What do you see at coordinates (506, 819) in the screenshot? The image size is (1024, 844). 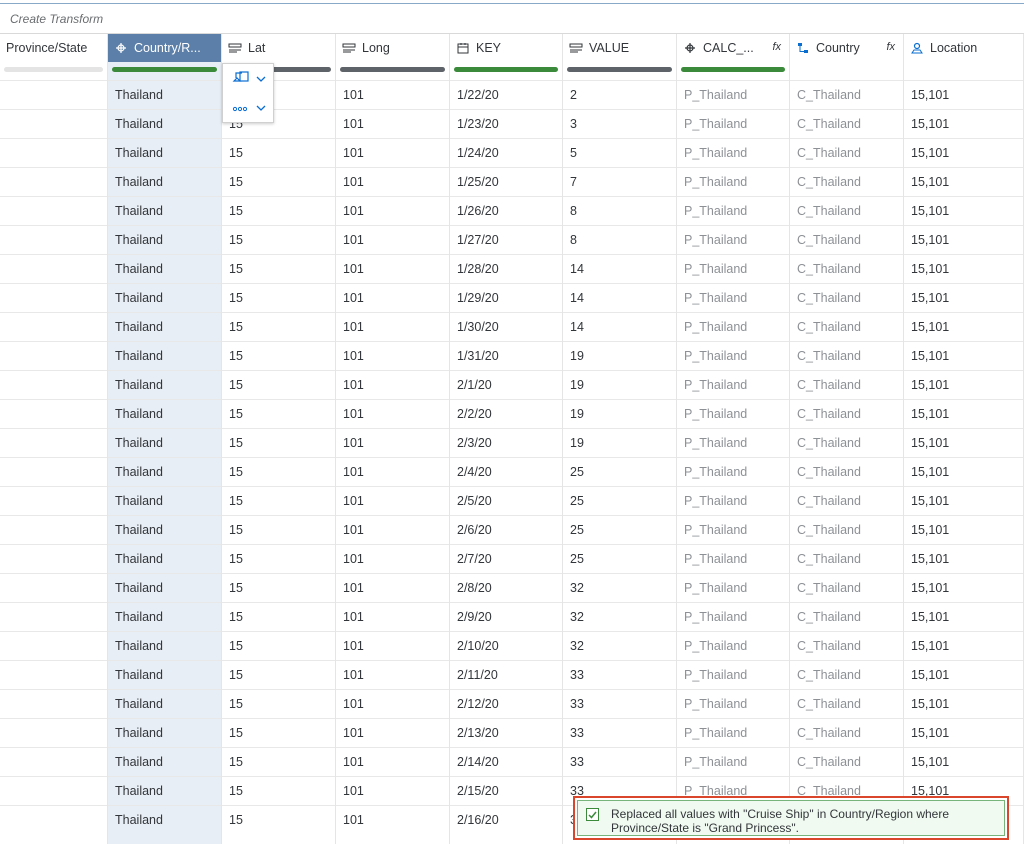 I see `table-cell: 2/16/20` at bounding box center [506, 819].